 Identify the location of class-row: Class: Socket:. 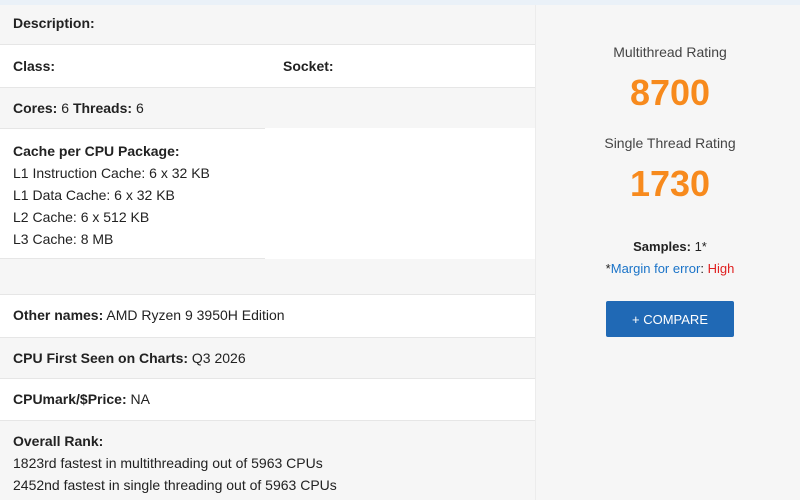
(268, 66).